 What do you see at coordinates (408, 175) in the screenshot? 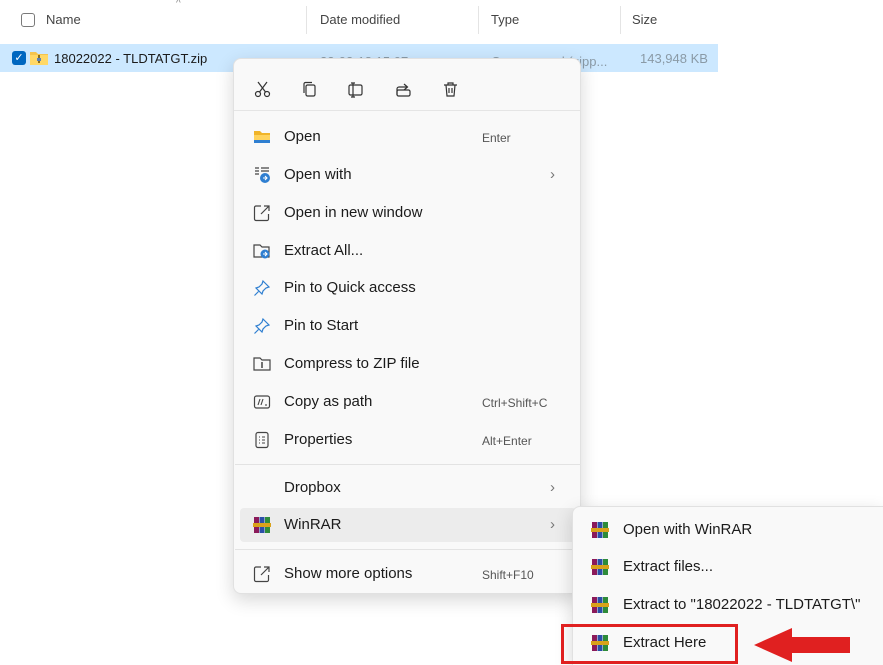
I see `menu-item-open-with: Open with ›` at bounding box center [408, 175].